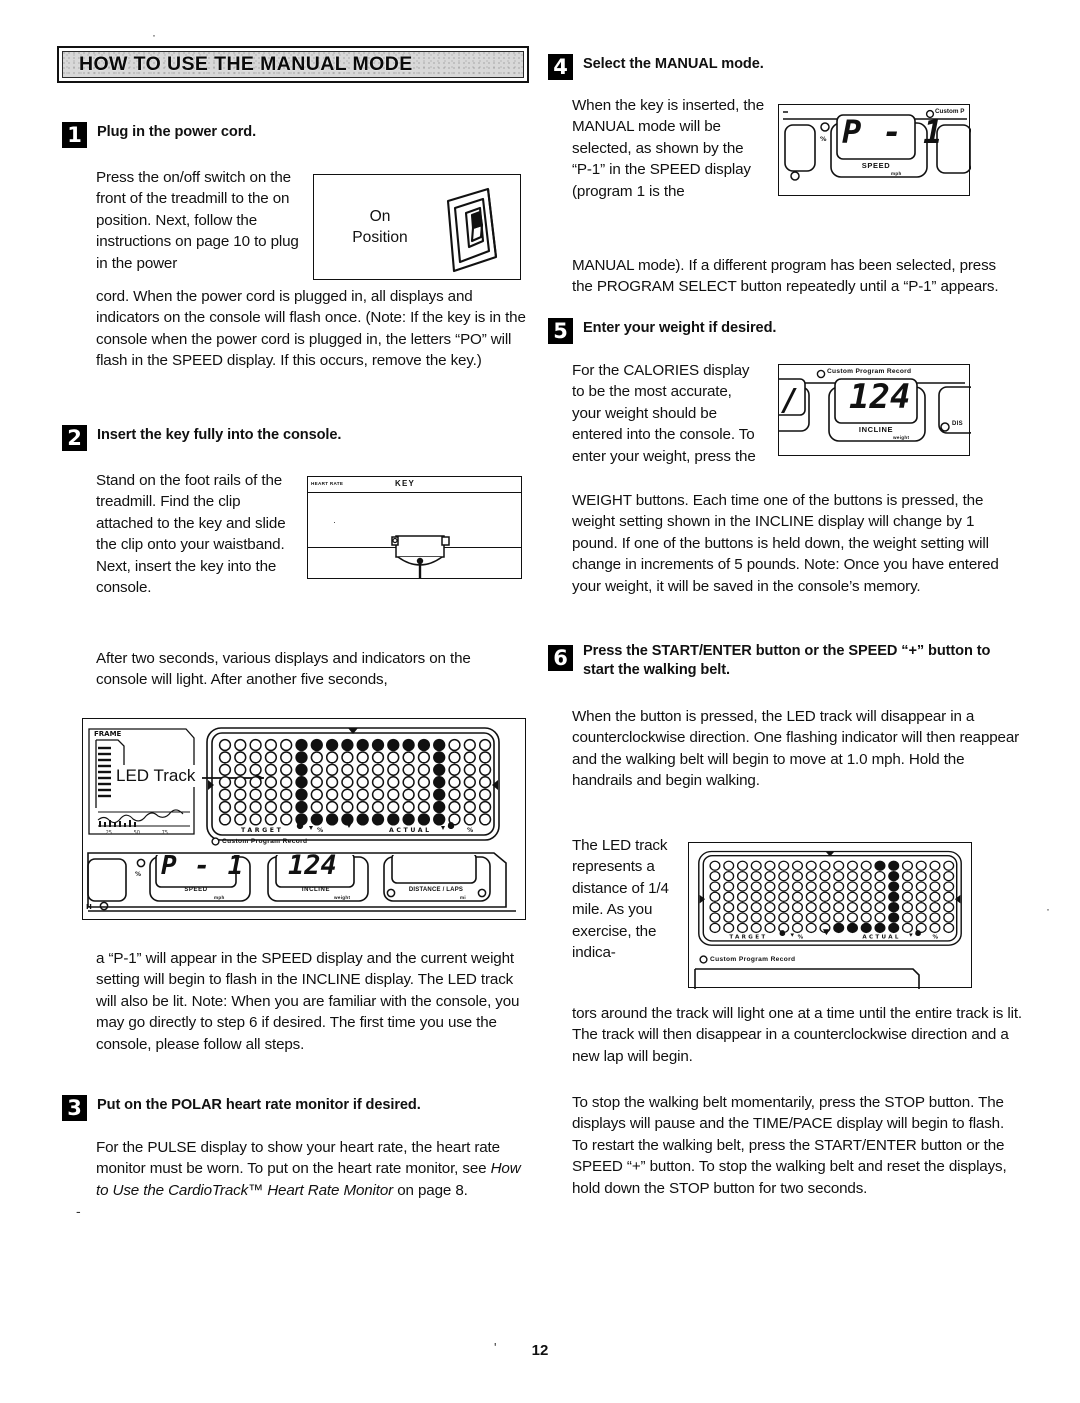 The width and height of the screenshot is (1080, 1403). Describe the element at coordinates (880, 397) in the screenshot. I see `console-incline-value: 124` at that location.